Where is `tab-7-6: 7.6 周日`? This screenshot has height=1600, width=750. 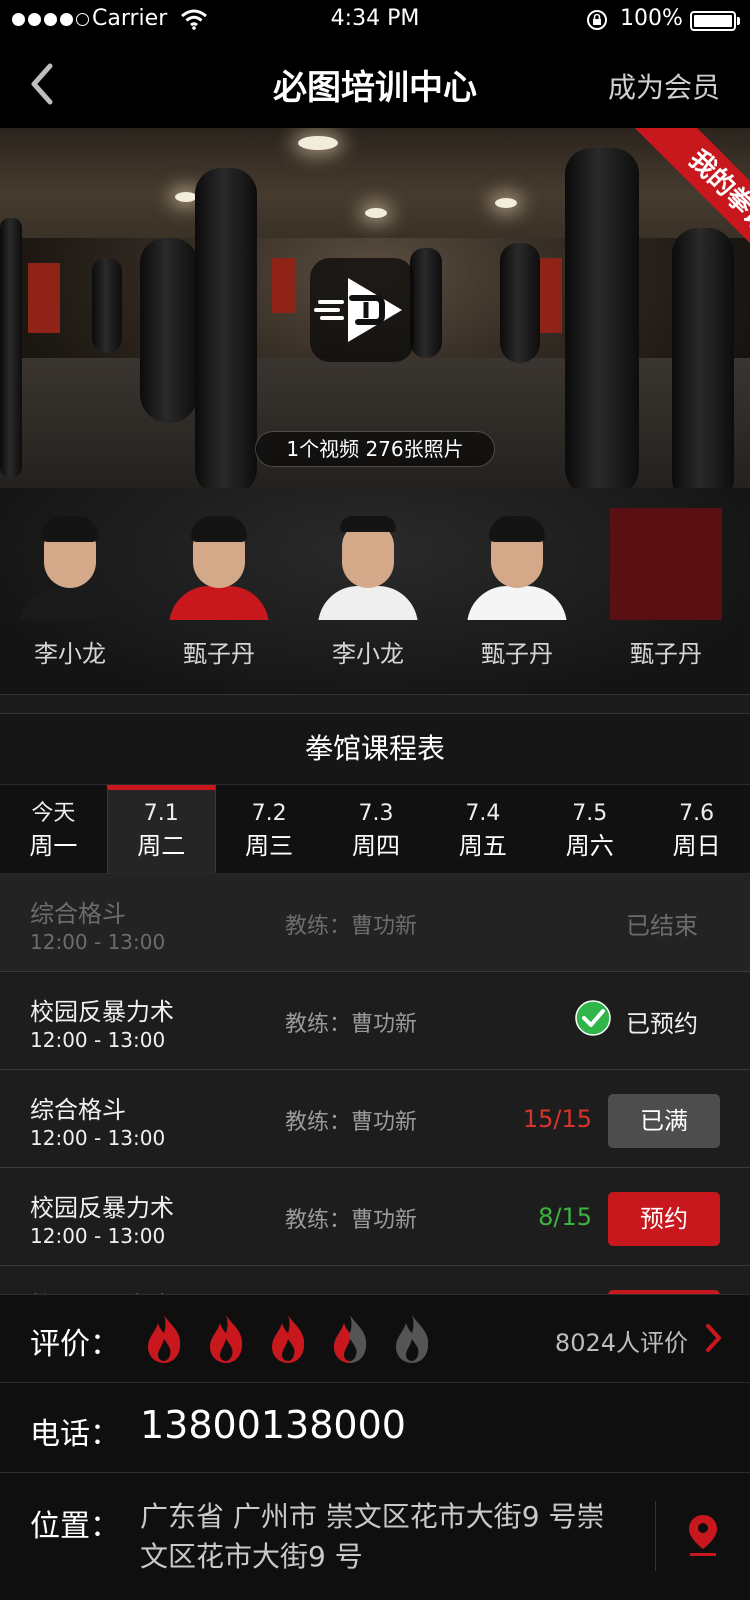 tab-7-6: 7.6 周日 is located at coordinates (696, 829).